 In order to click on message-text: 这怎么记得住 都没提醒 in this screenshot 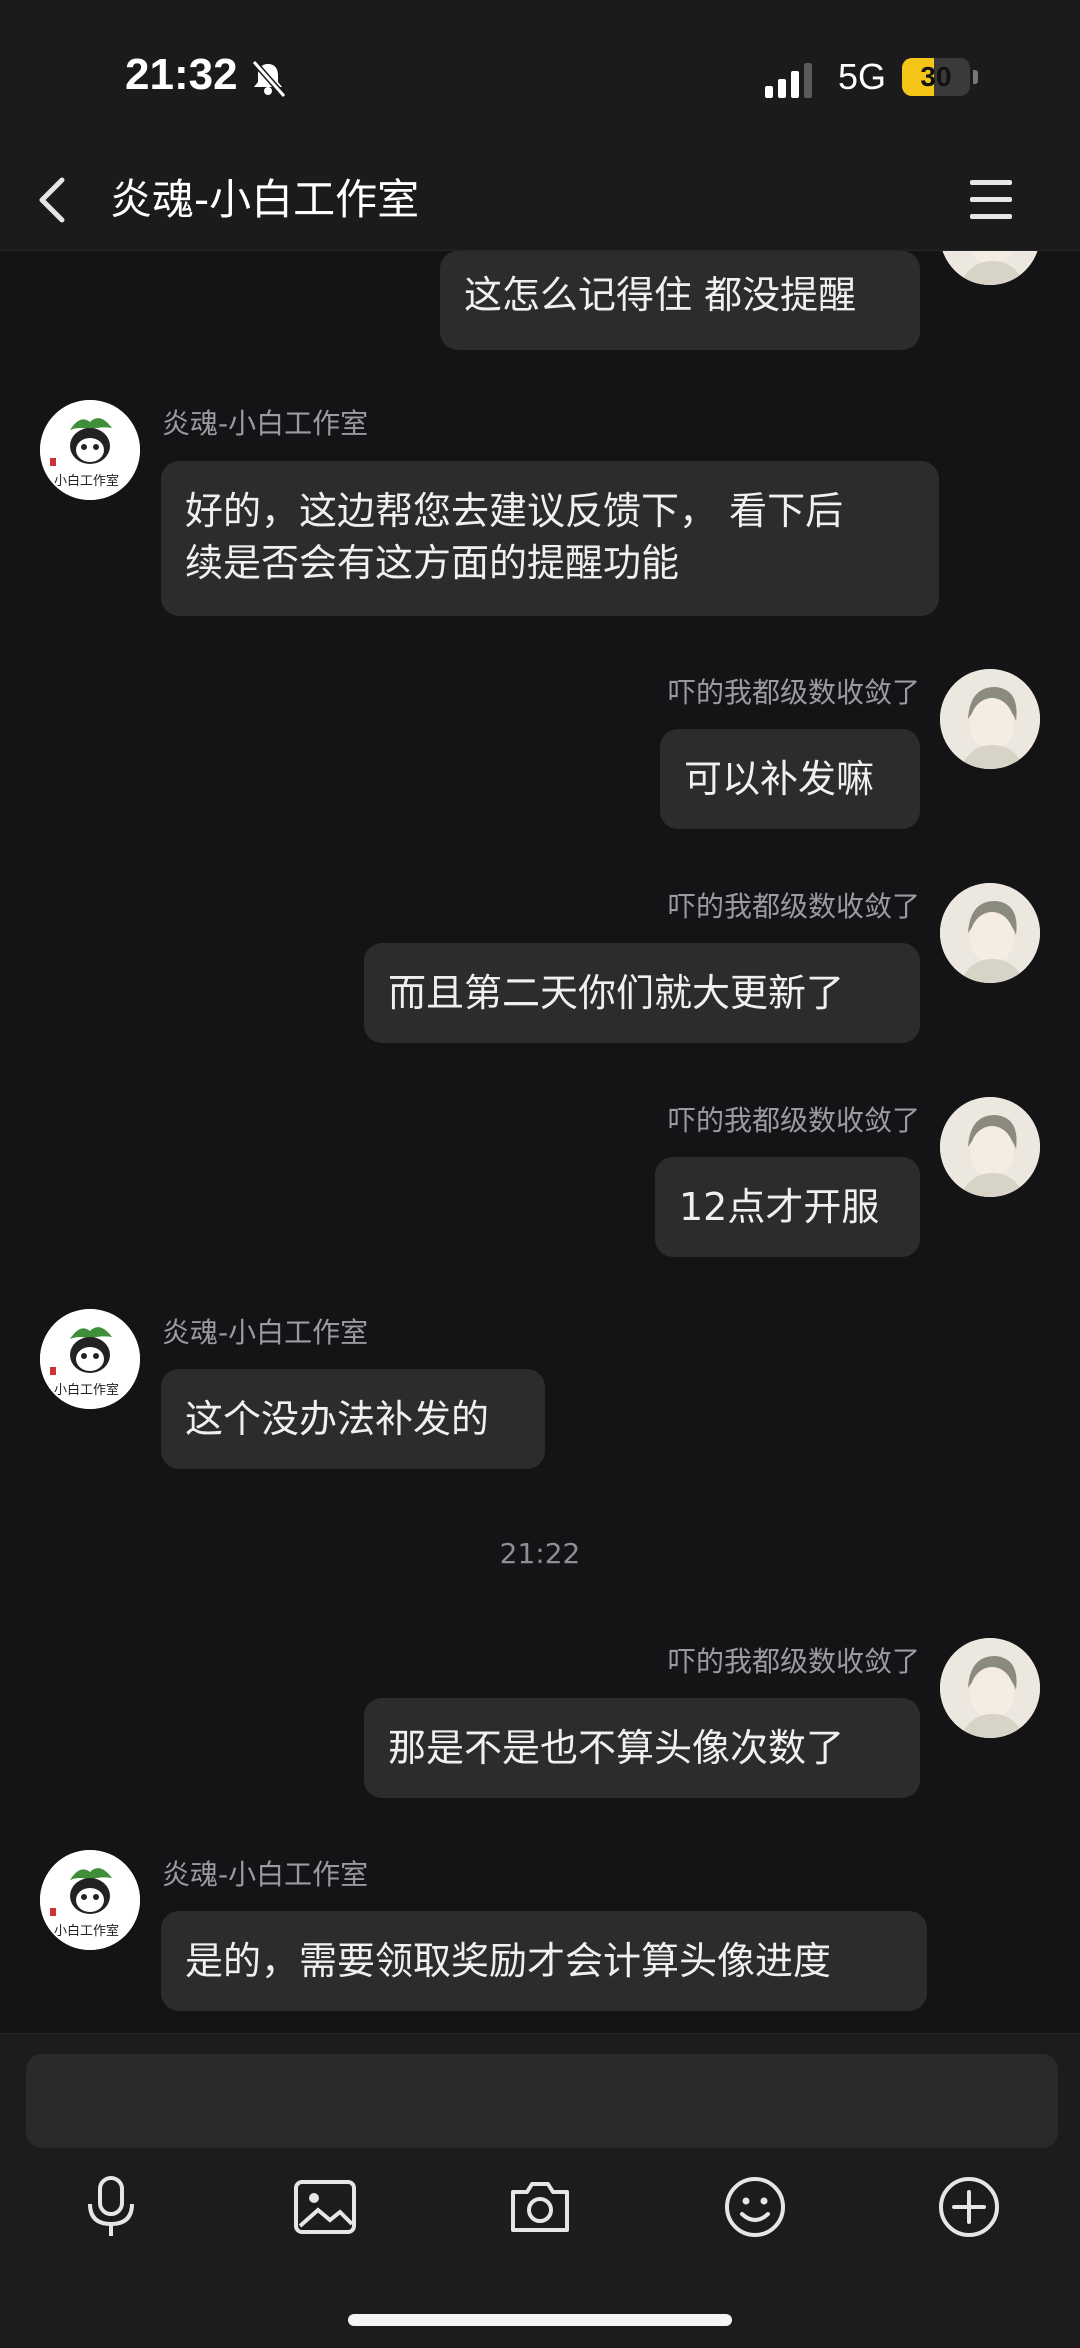, I will do `click(660, 295)`.